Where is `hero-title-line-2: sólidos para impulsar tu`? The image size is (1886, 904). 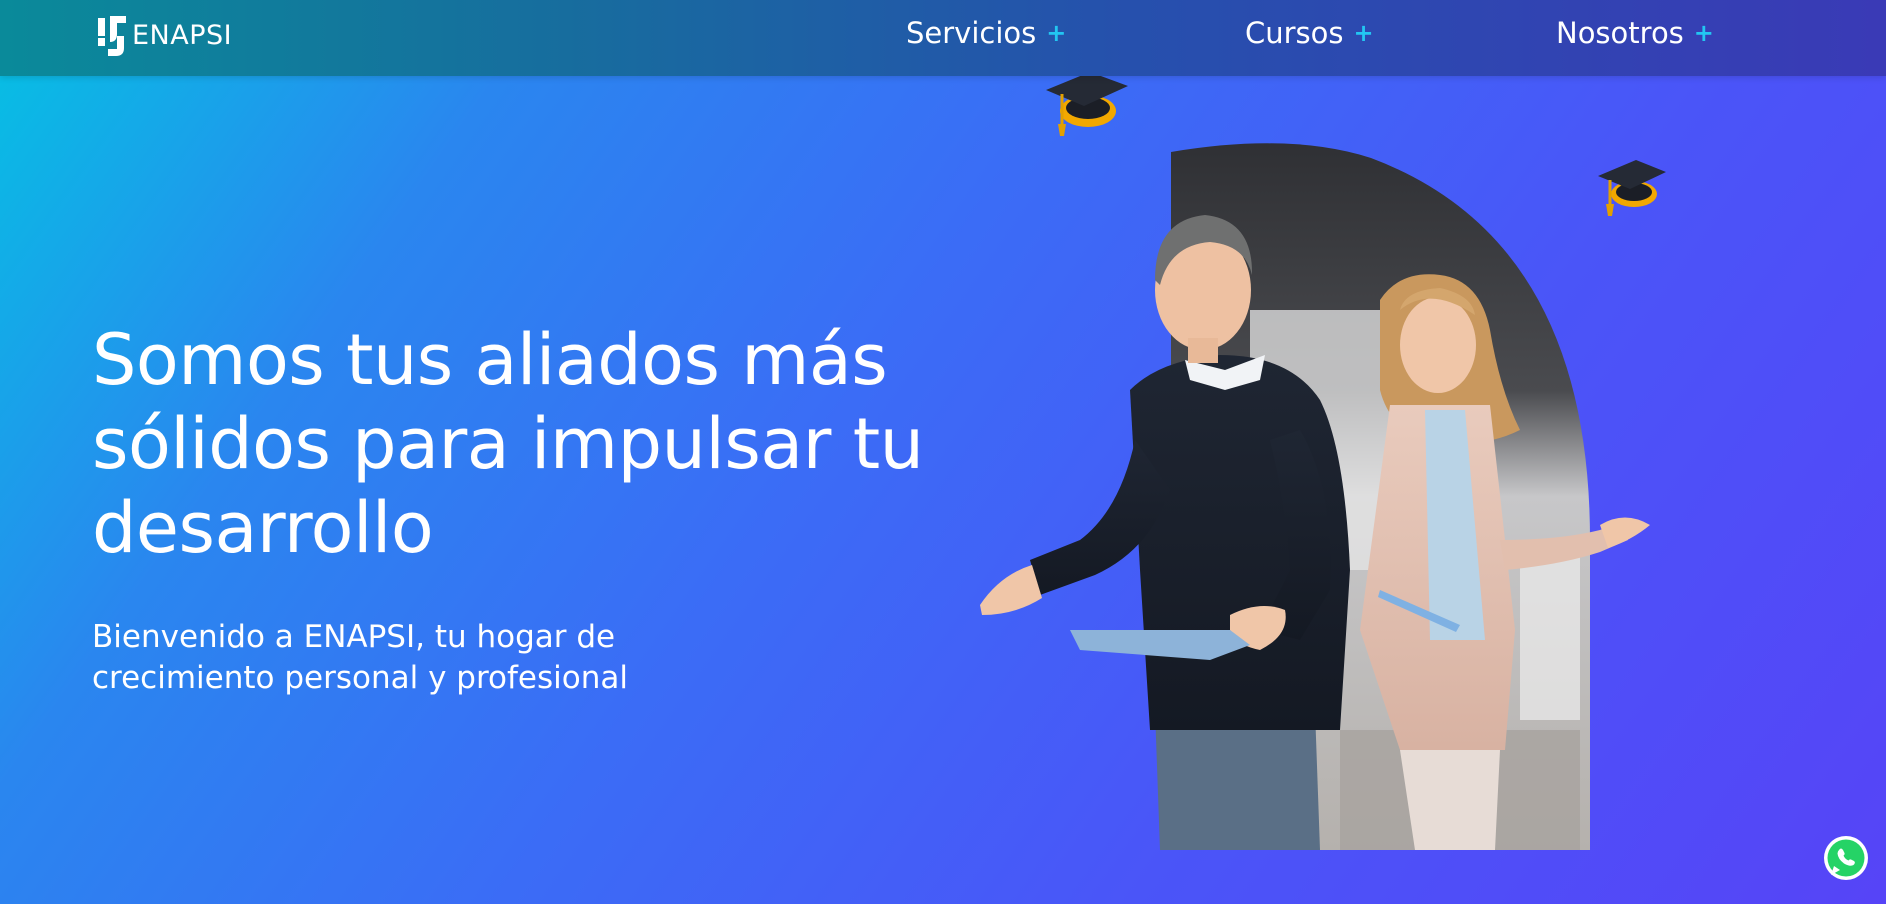 hero-title-line-2: sólidos para impulsar tu is located at coordinates (508, 444).